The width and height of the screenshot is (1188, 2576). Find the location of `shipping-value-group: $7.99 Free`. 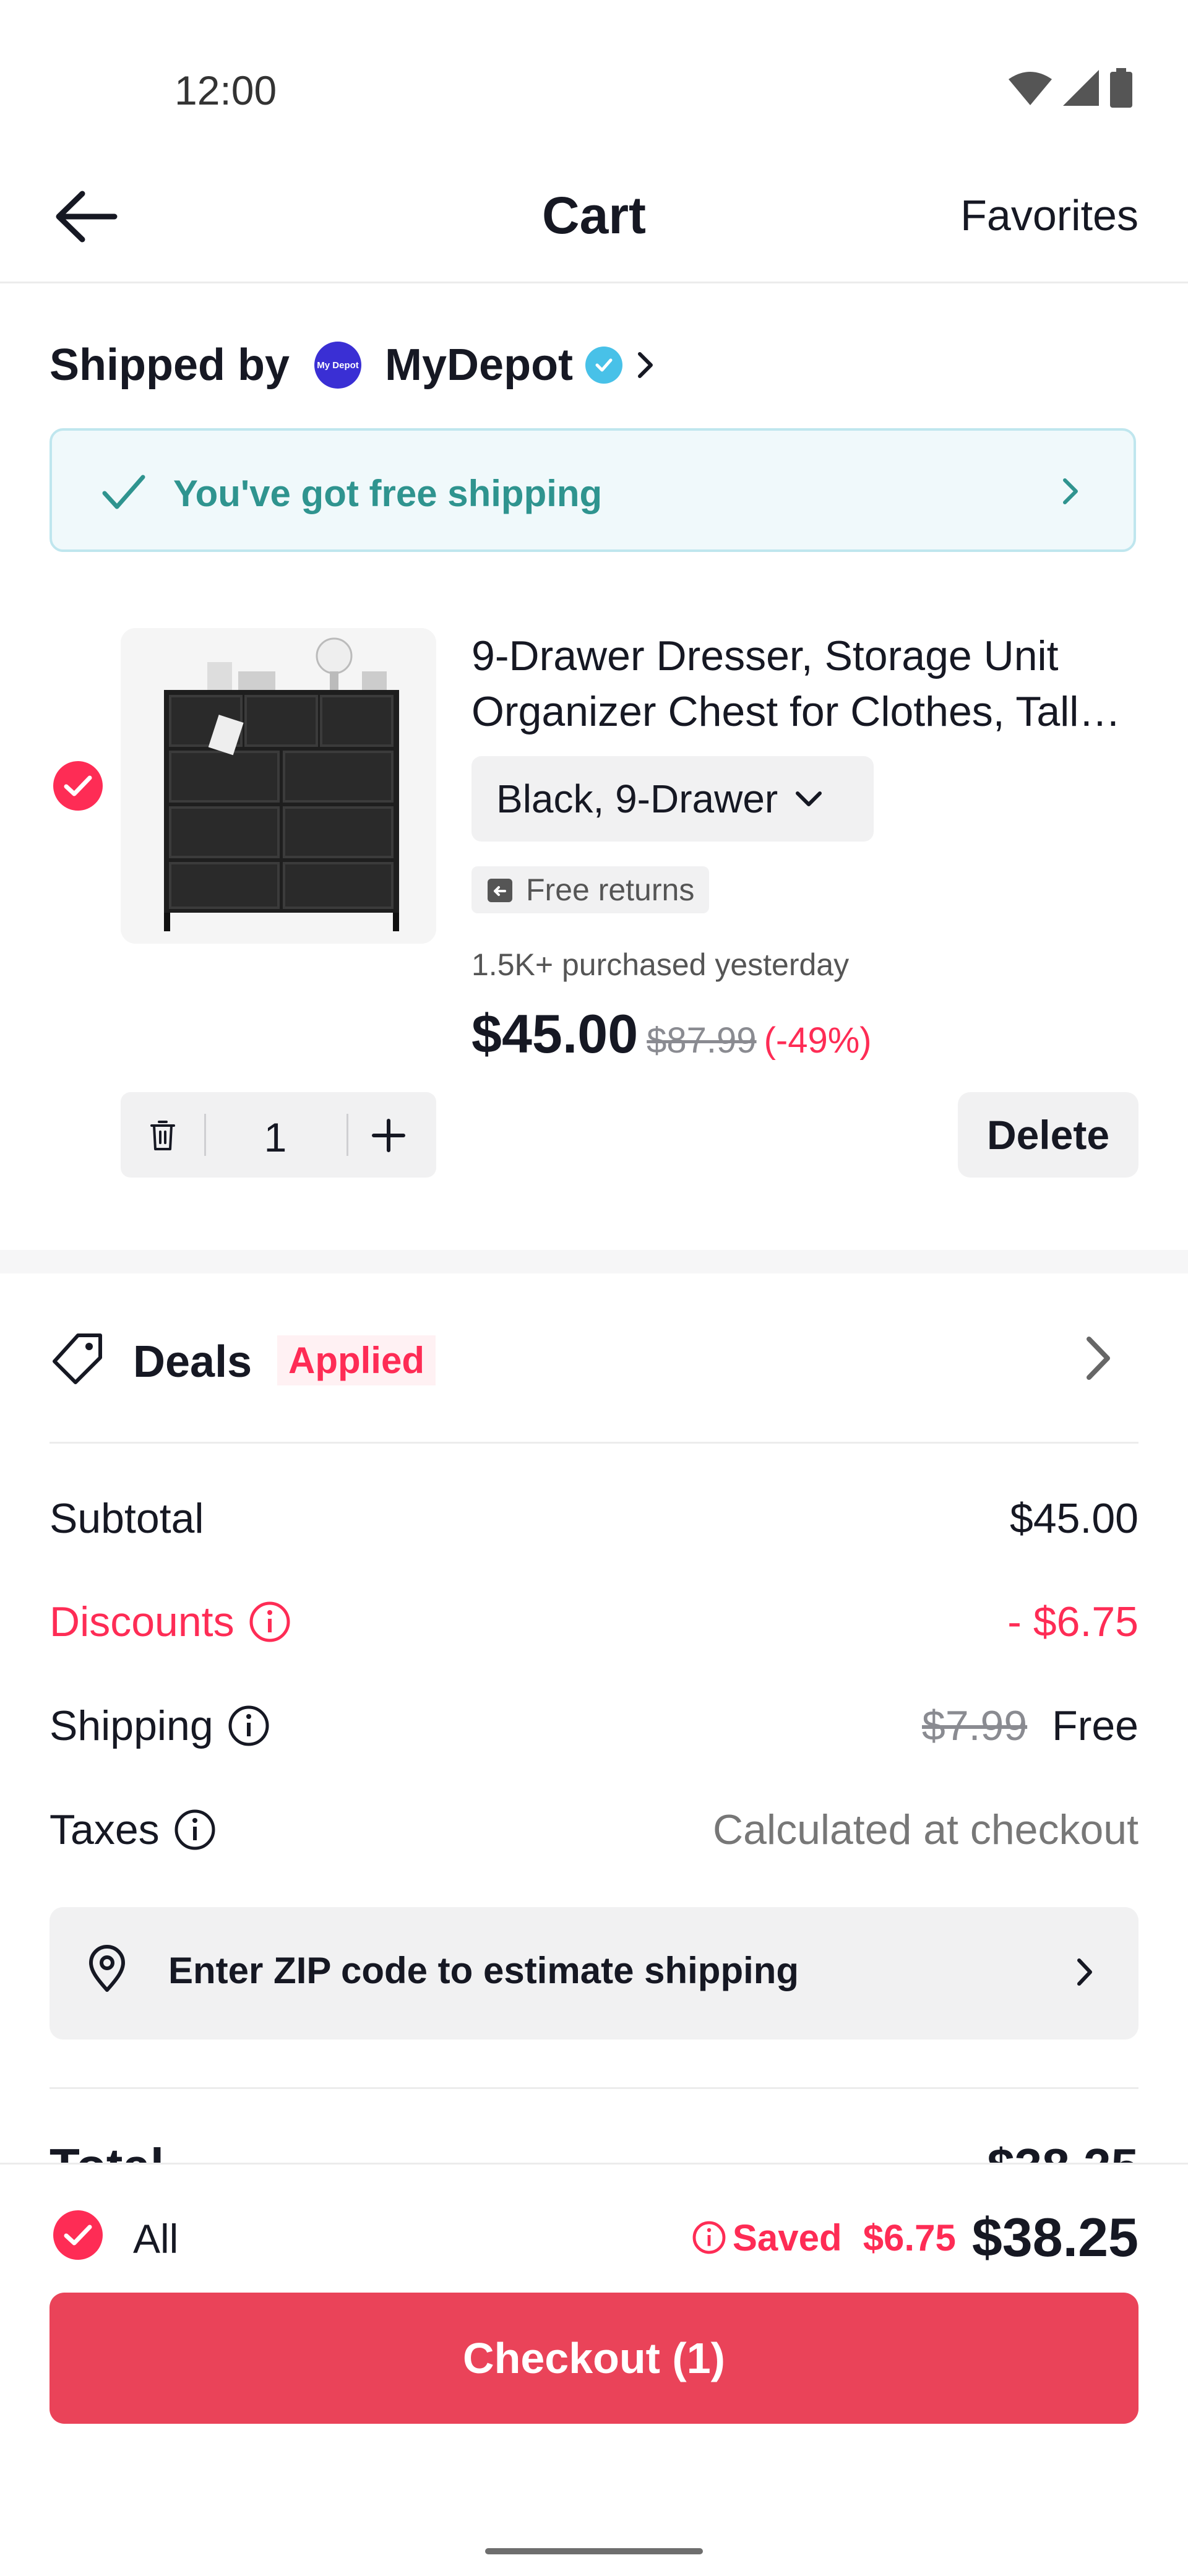

shipping-value-group: $7.99 Free is located at coordinates (1030, 1726).